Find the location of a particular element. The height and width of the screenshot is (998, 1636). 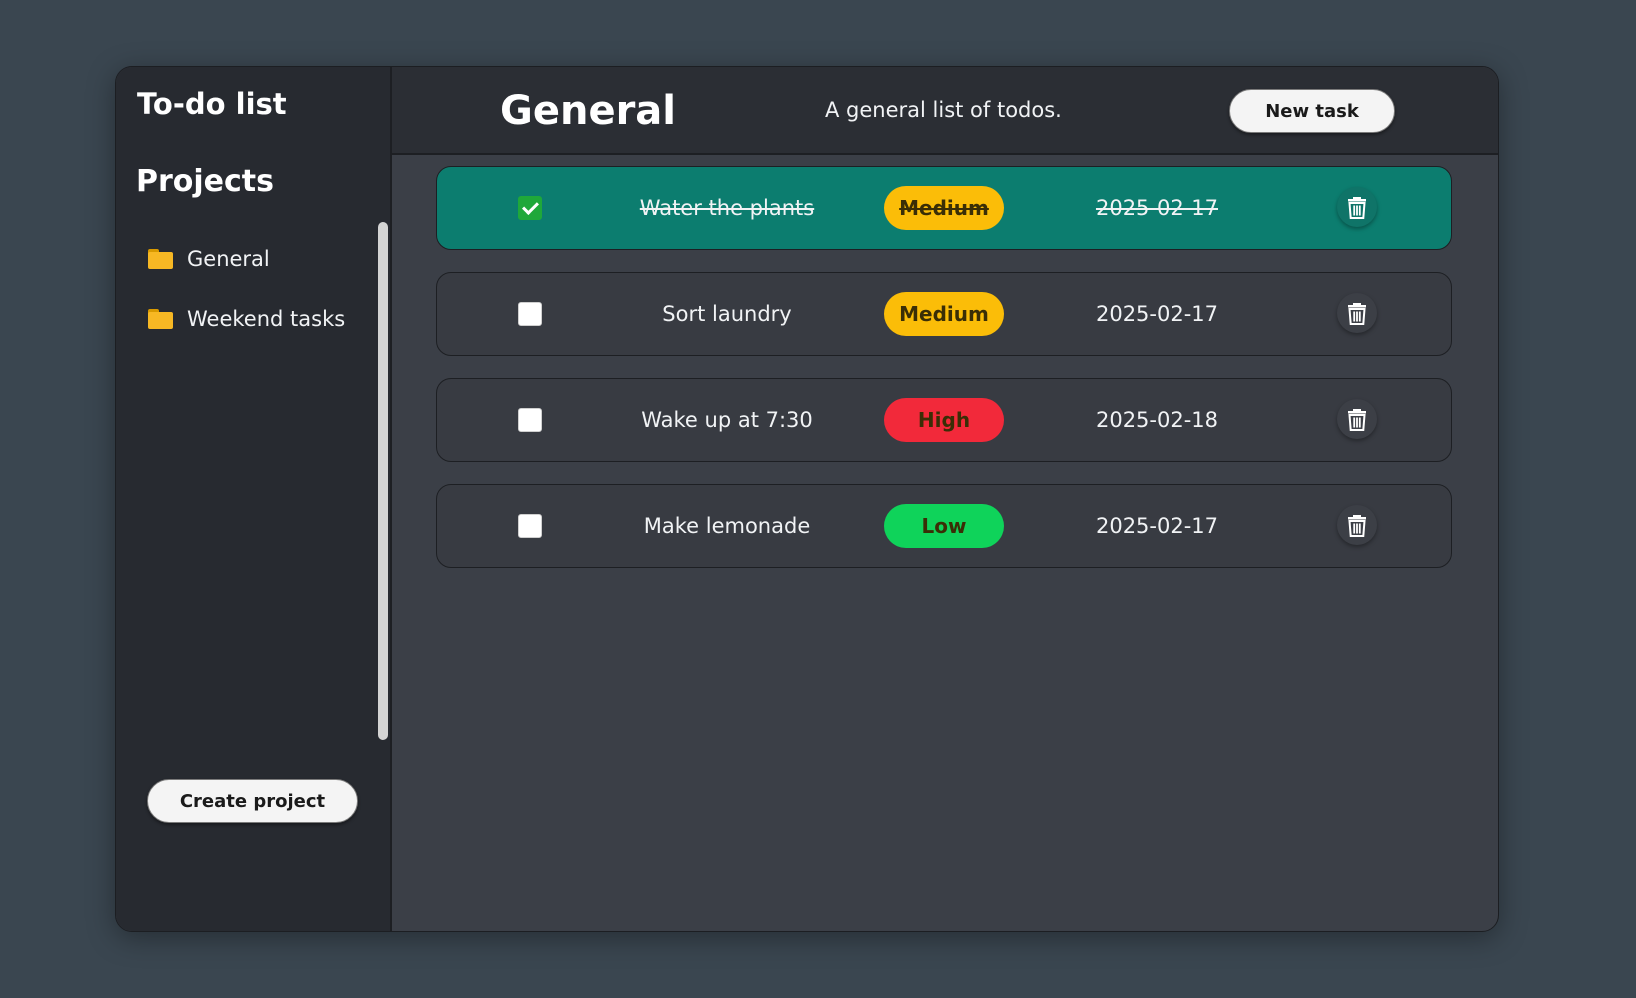

projects-heading: Projects is located at coordinates (205, 181).